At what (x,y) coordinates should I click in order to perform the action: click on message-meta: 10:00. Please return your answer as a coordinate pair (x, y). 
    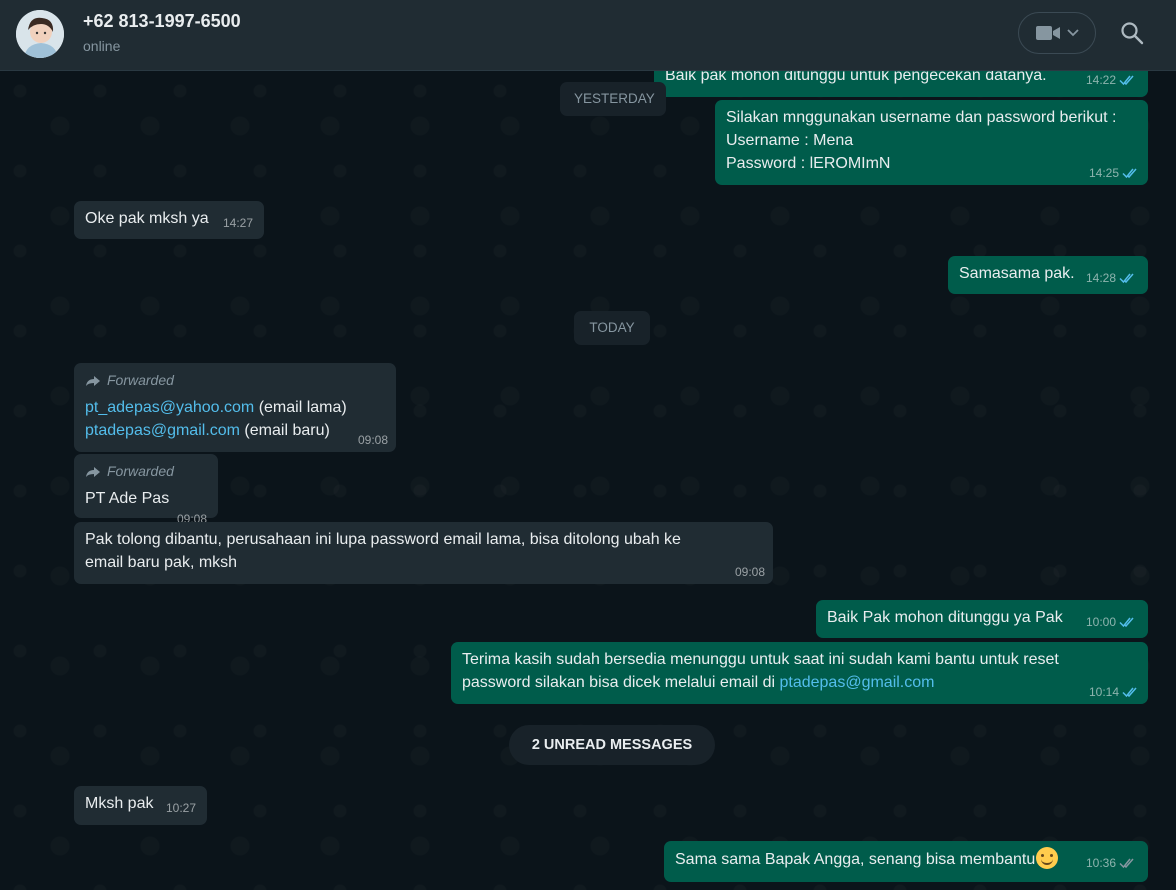
    Looking at the image, I should click on (1111, 622).